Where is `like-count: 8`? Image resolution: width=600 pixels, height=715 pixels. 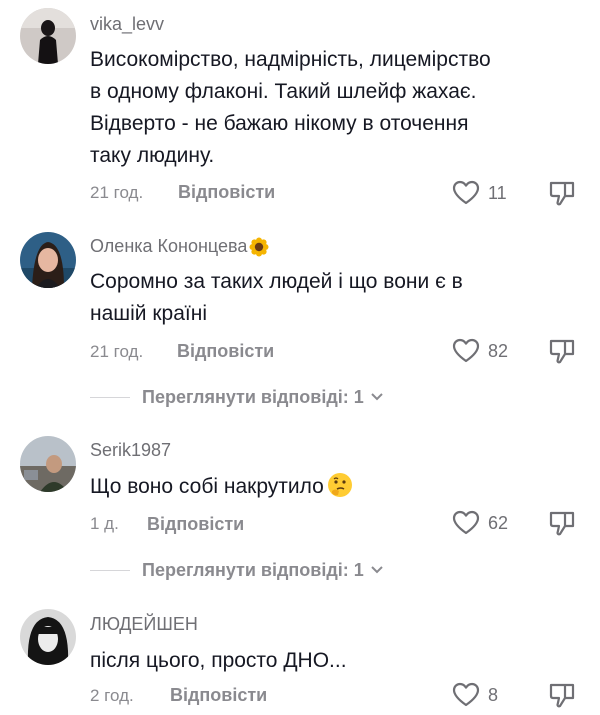
like-count: 8 is located at coordinates (493, 694).